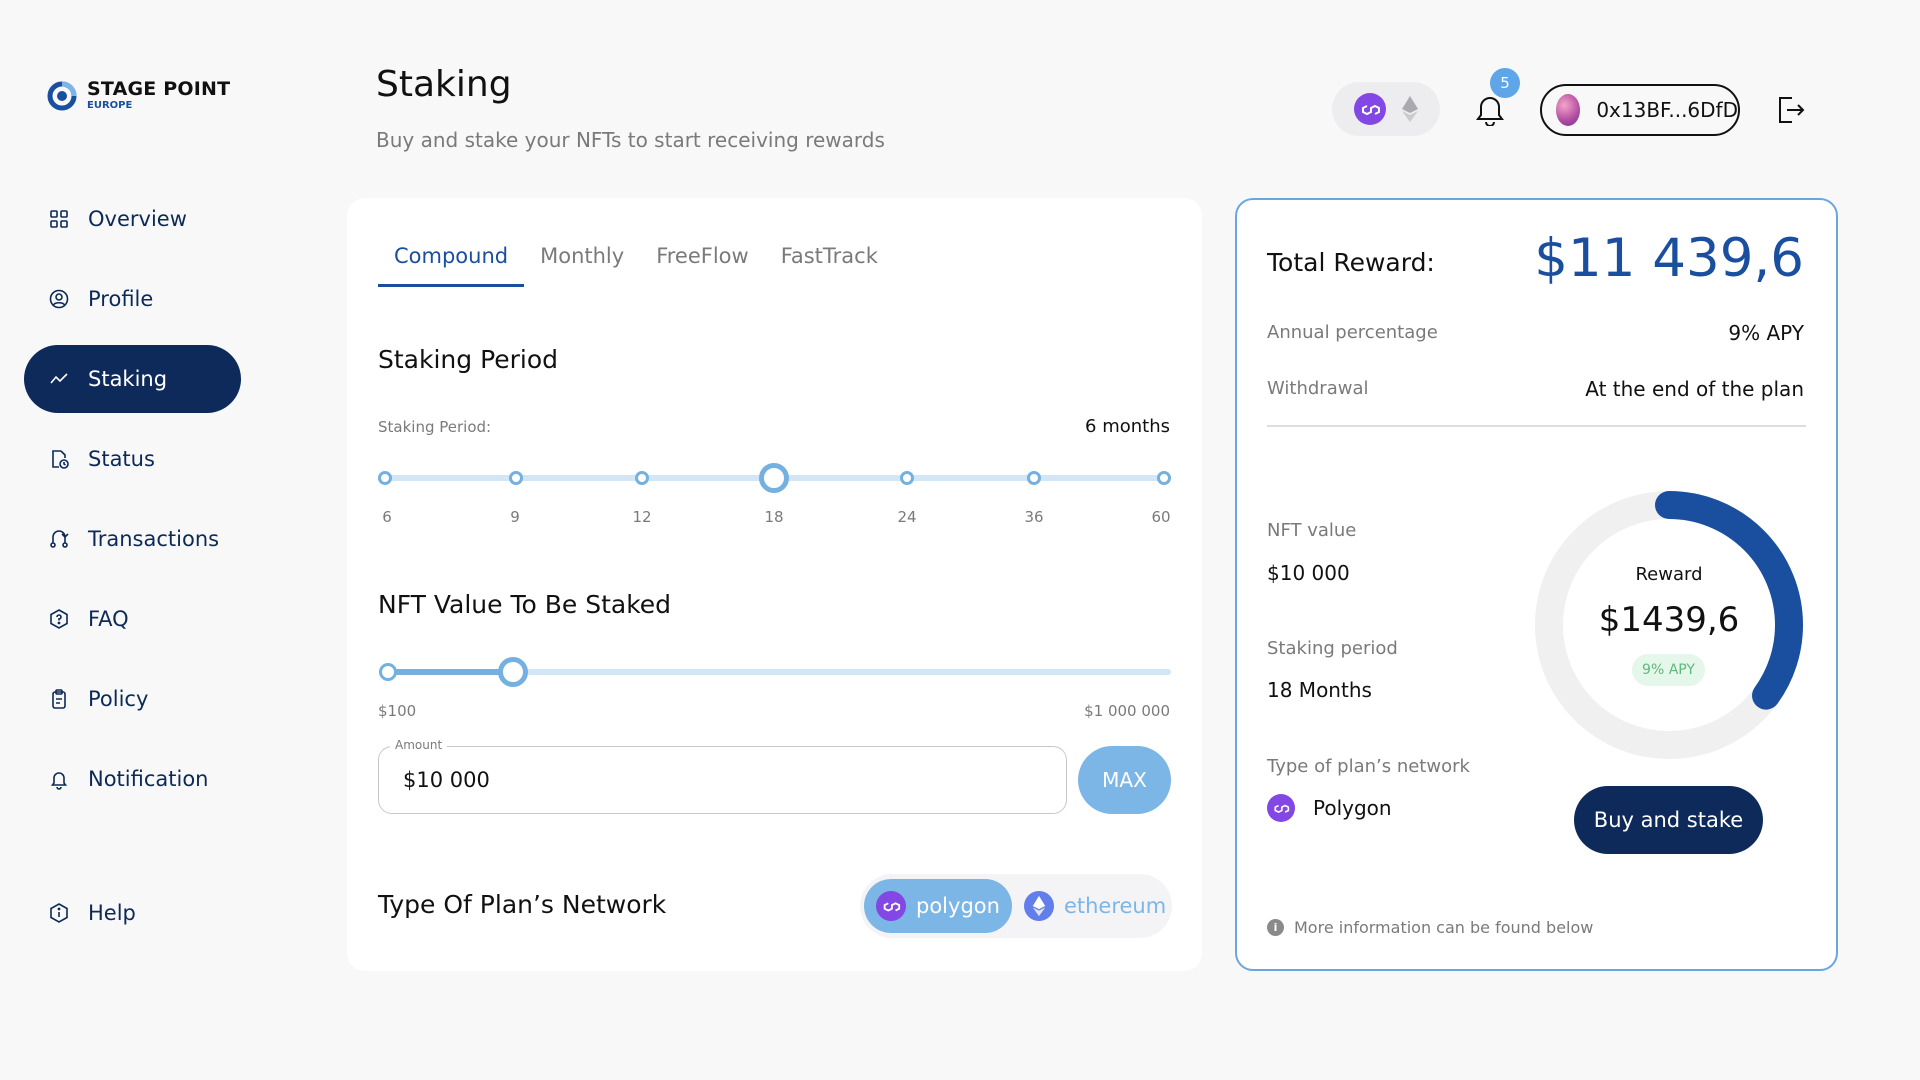 The height and width of the screenshot is (1080, 1920). Describe the element at coordinates (1352, 808) in the screenshot. I see `network-summary-value: Polygon` at that location.